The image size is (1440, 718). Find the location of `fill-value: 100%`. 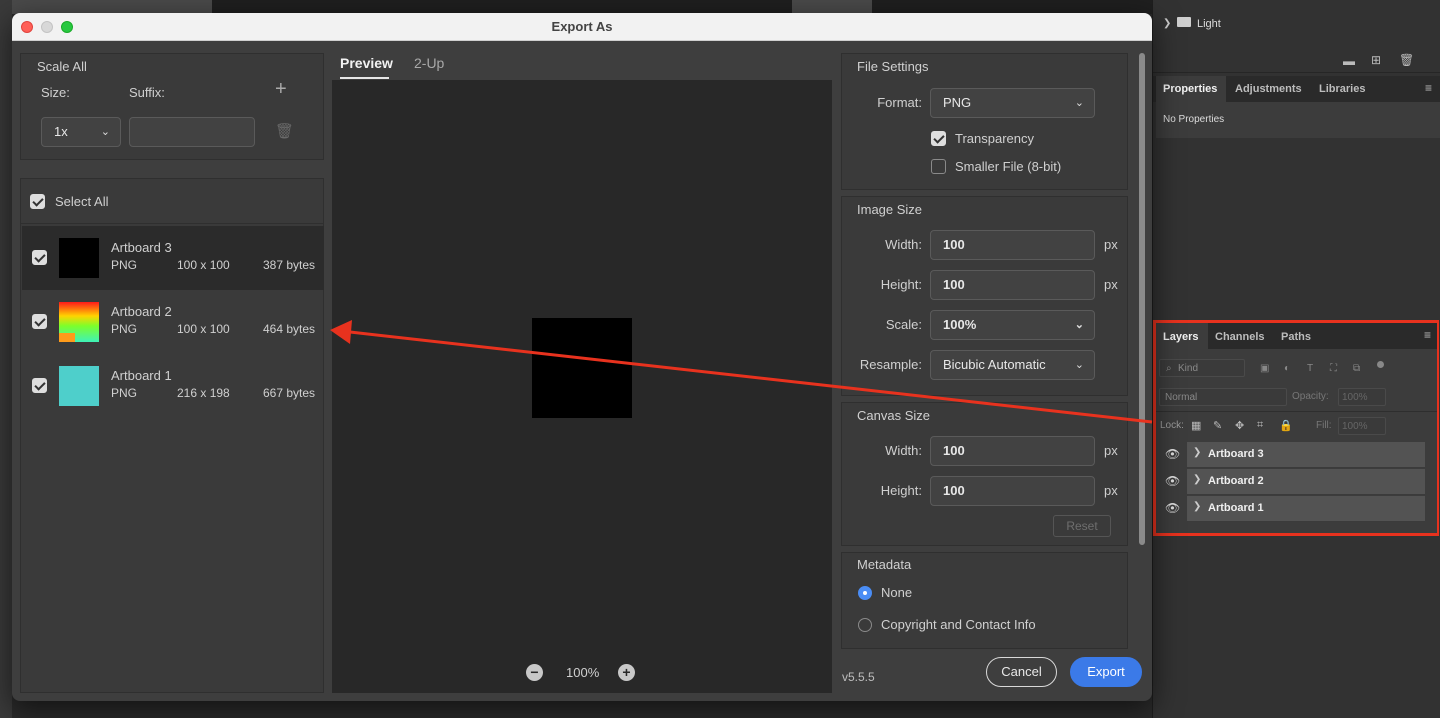

fill-value: 100% is located at coordinates (1355, 426).